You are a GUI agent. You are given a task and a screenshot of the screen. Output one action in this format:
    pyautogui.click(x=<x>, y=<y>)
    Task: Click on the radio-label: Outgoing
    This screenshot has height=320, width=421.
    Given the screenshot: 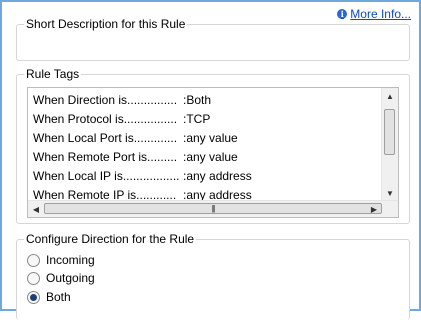 What is the action you would take?
    pyautogui.click(x=70, y=278)
    